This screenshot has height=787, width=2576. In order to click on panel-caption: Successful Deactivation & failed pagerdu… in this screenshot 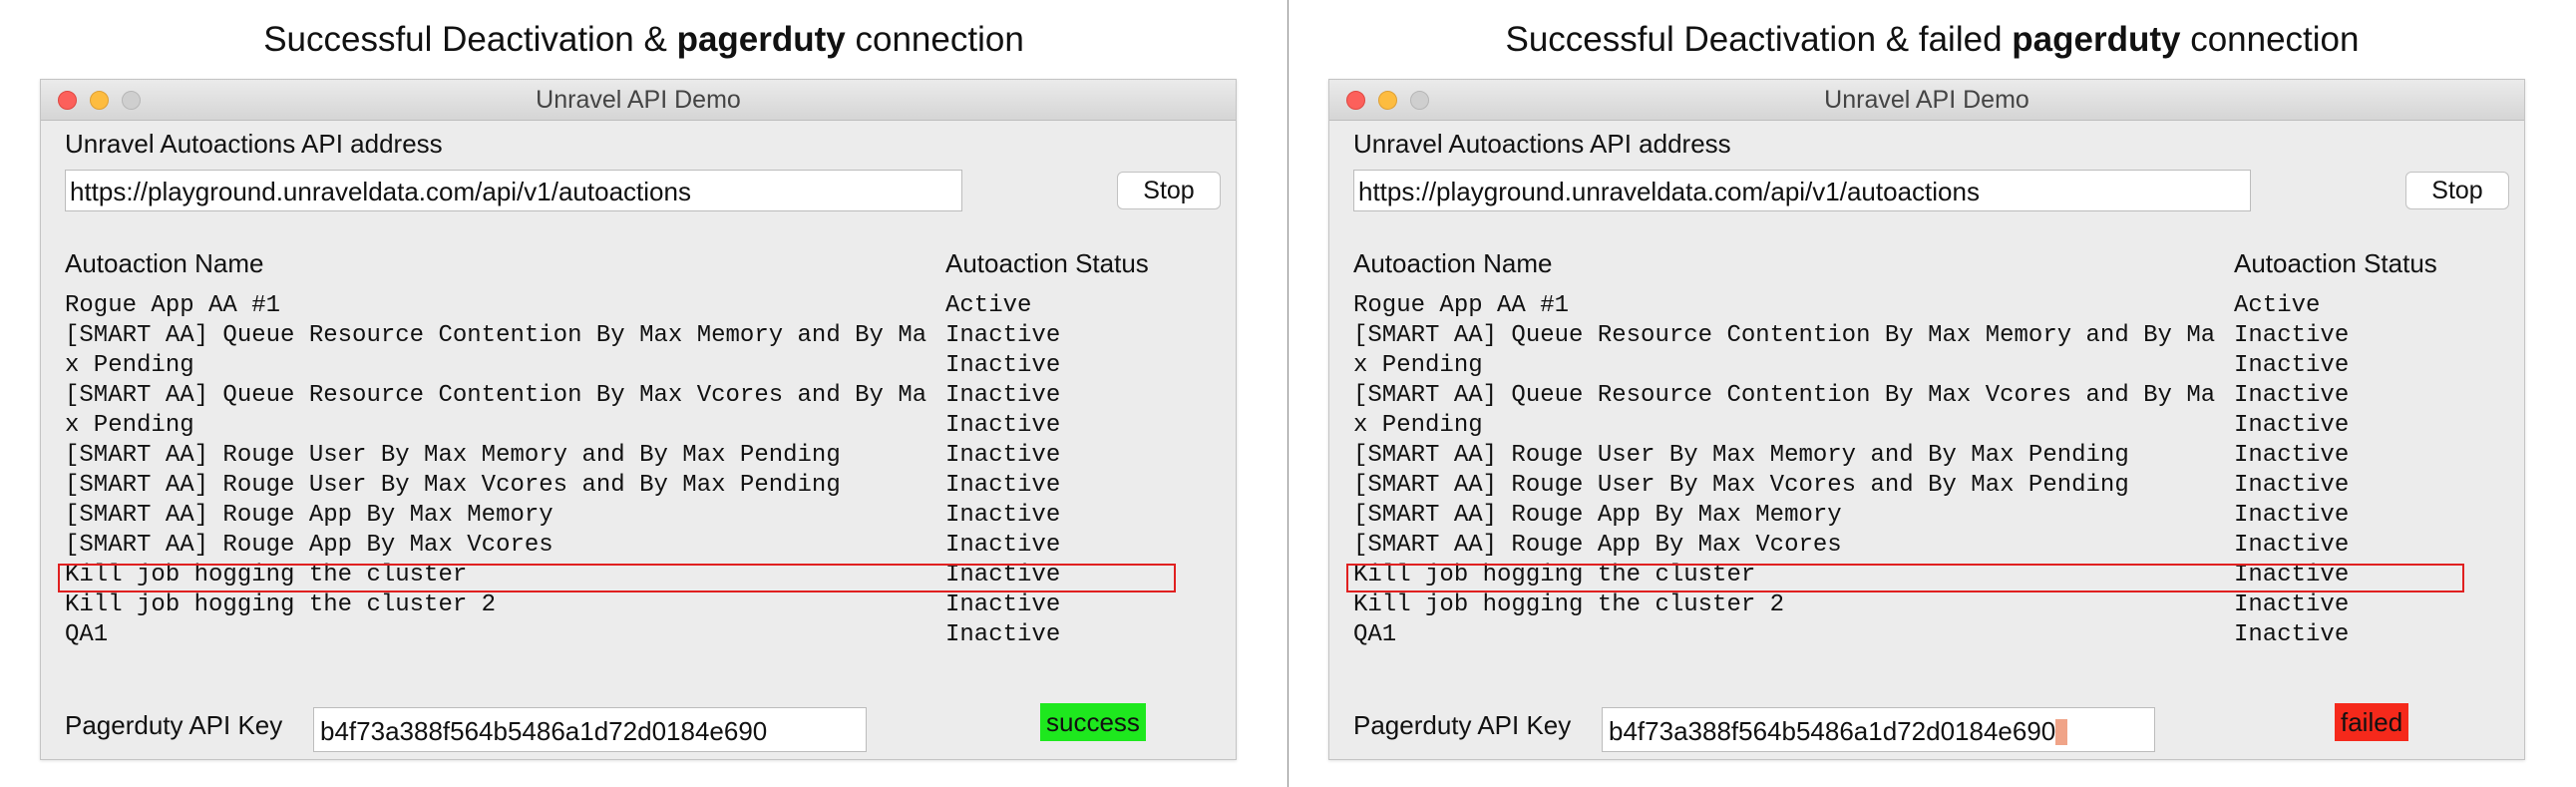, I will do `click(1932, 40)`.